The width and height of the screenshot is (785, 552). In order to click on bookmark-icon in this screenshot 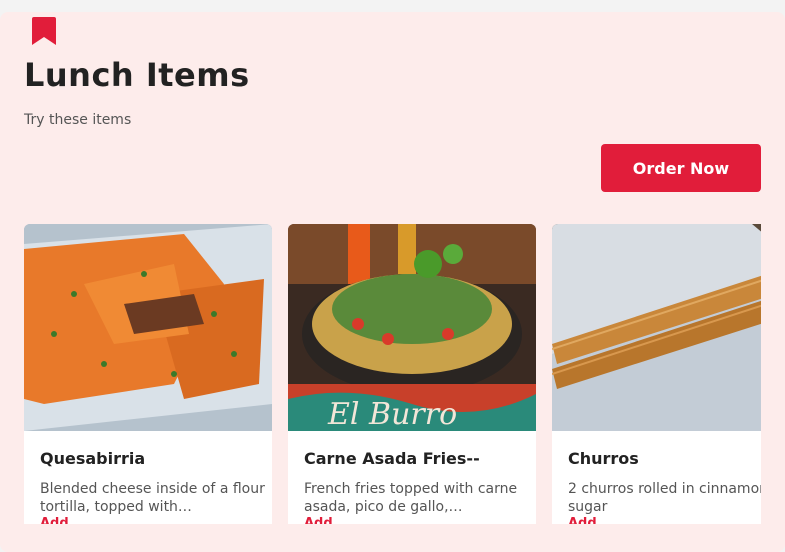, I will do `click(44, 31)`.